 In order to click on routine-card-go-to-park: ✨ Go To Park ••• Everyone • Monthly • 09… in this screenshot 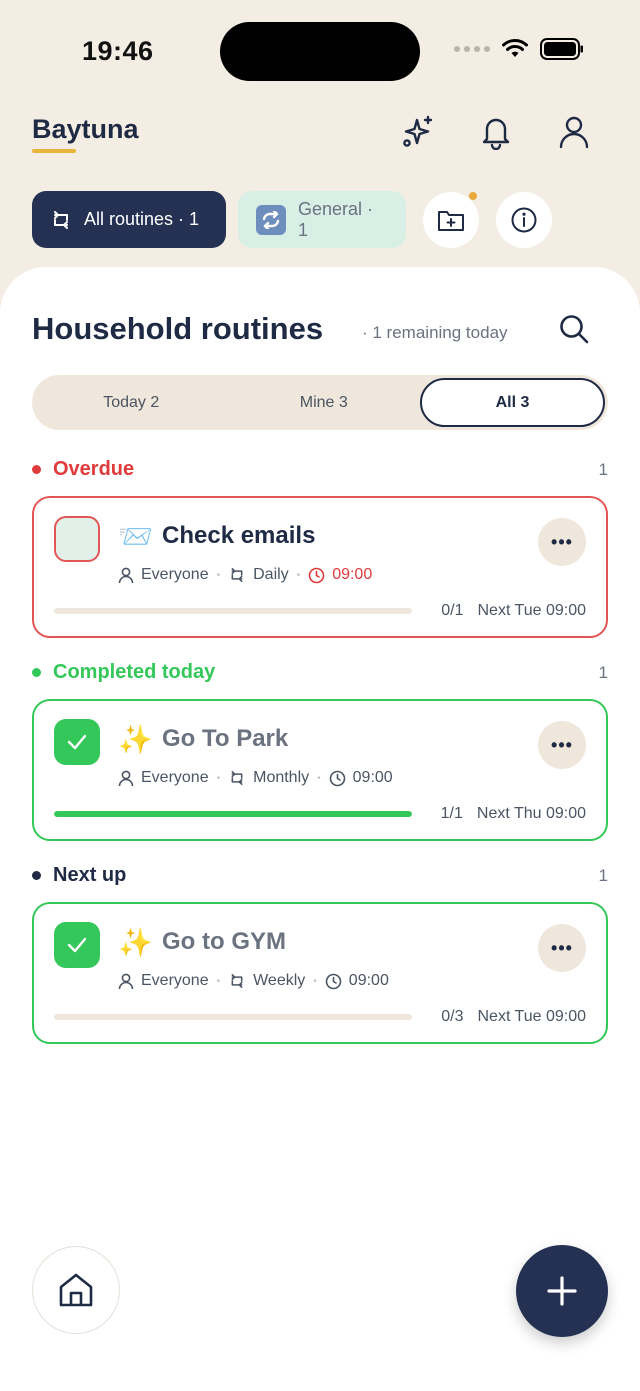, I will do `click(320, 770)`.